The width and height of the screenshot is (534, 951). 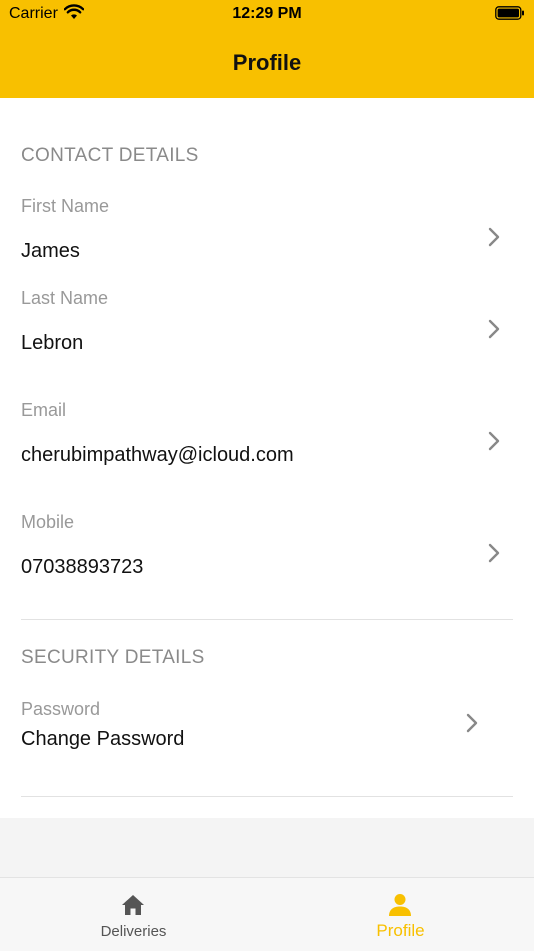 I want to click on tab-bar: Deliveries Profile, so click(x=267, y=914).